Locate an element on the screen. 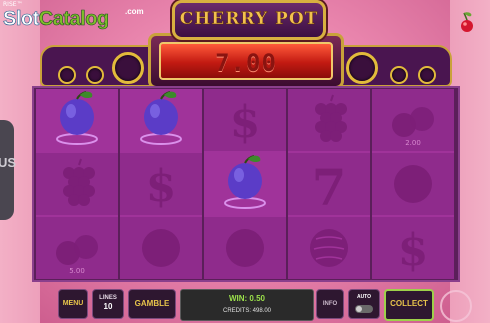 This screenshot has width=490, height=323. symbol-value-label: 2.00 is located at coordinates (413, 143).